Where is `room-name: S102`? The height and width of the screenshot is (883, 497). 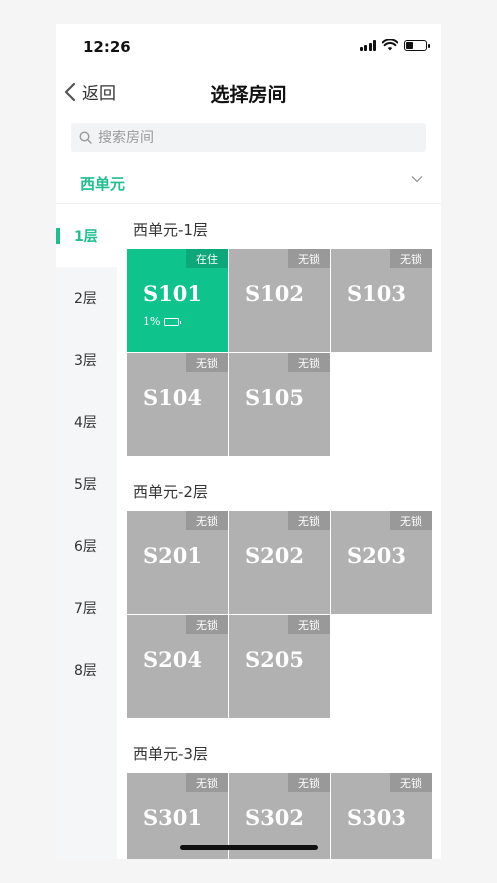 room-name: S102 is located at coordinates (275, 293).